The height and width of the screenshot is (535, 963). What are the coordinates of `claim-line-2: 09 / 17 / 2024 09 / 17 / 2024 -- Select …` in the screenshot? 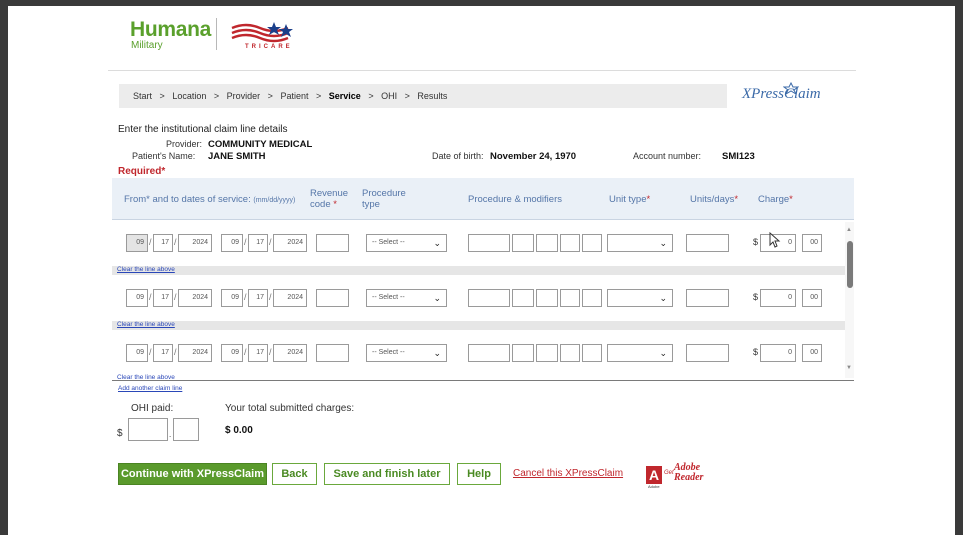 It's located at (483, 311).